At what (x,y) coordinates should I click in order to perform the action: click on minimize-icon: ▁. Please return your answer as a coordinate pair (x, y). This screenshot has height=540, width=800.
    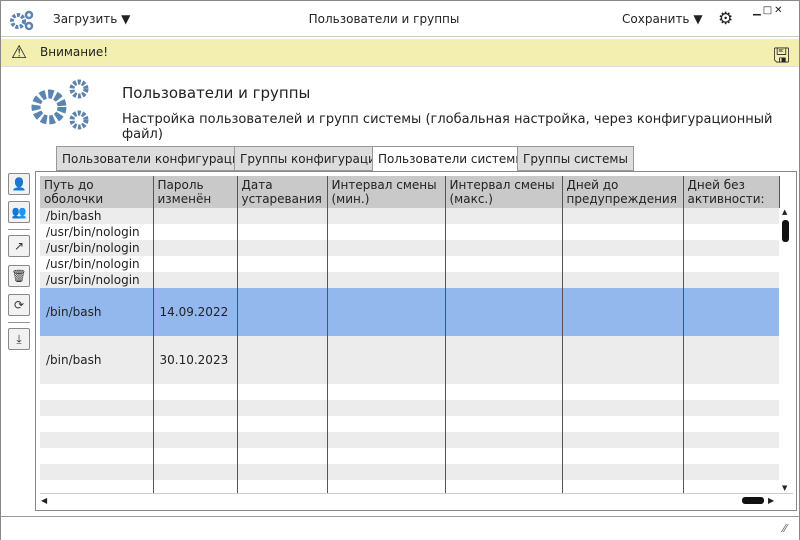
    Looking at the image, I should click on (758, 10).